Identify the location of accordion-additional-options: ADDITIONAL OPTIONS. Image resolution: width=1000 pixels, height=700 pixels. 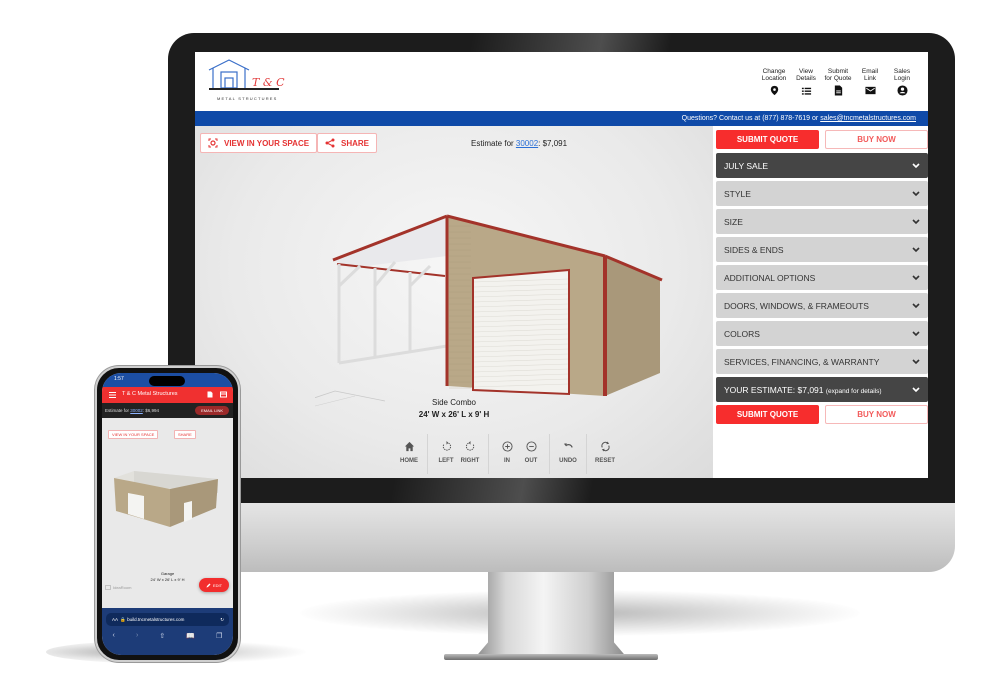
(822, 277).